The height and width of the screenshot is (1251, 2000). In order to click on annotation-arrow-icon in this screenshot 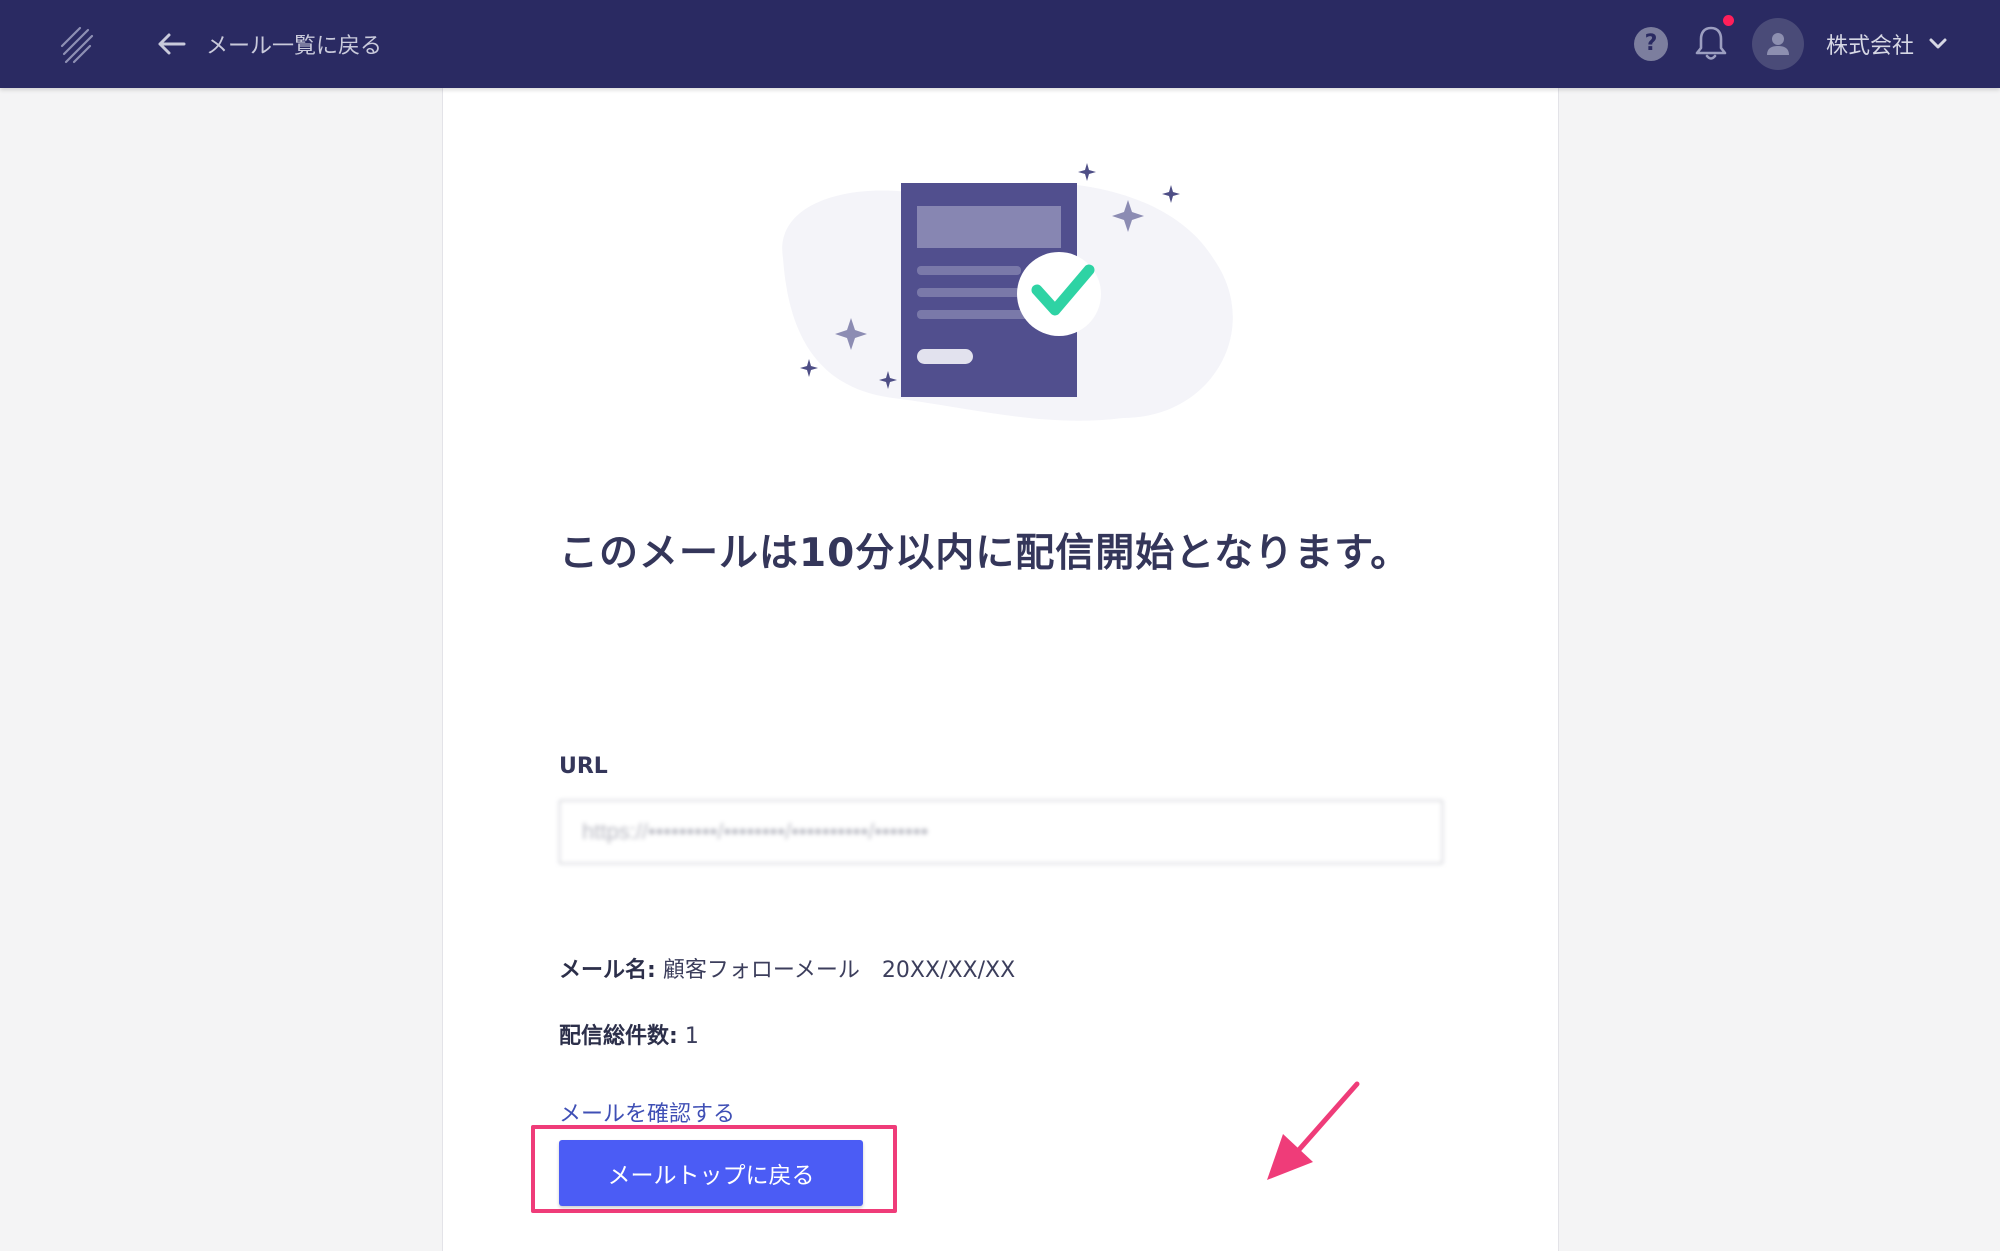, I will do `click(1313, 1130)`.